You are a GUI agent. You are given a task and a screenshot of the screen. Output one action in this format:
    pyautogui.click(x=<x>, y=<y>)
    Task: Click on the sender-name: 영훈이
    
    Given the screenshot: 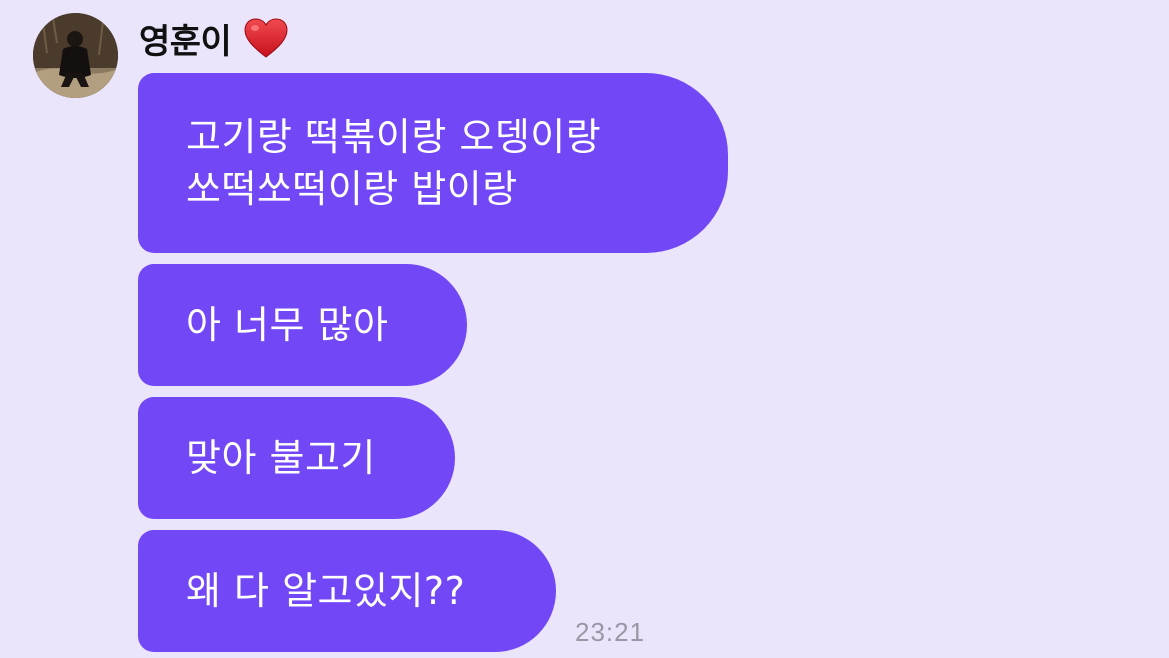 What is the action you would take?
    pyautogui.click(x=185, y=38)
    